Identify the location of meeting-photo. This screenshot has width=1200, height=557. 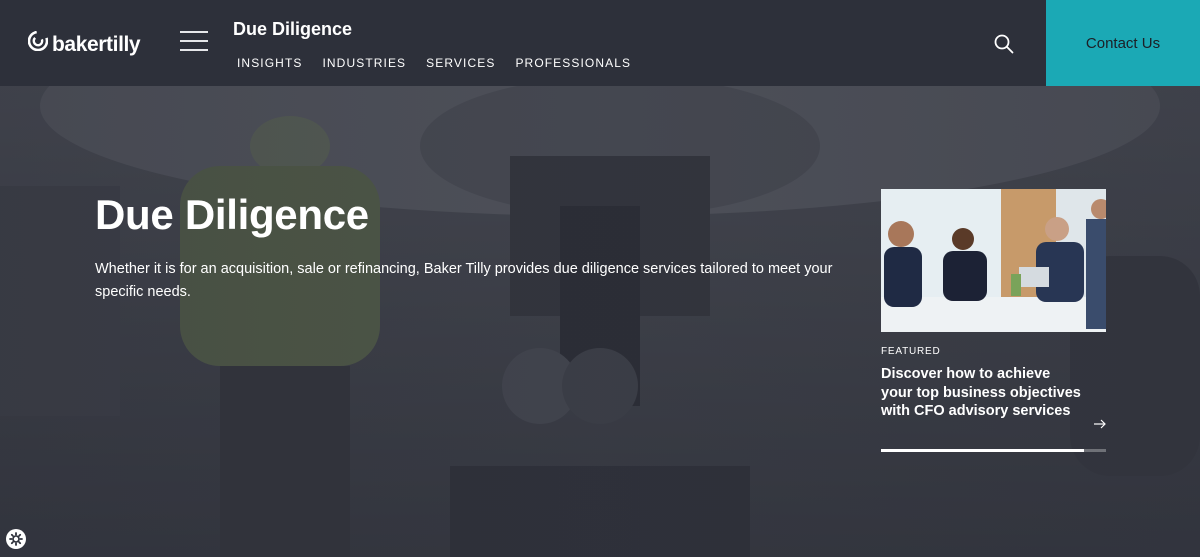
(993, 260).